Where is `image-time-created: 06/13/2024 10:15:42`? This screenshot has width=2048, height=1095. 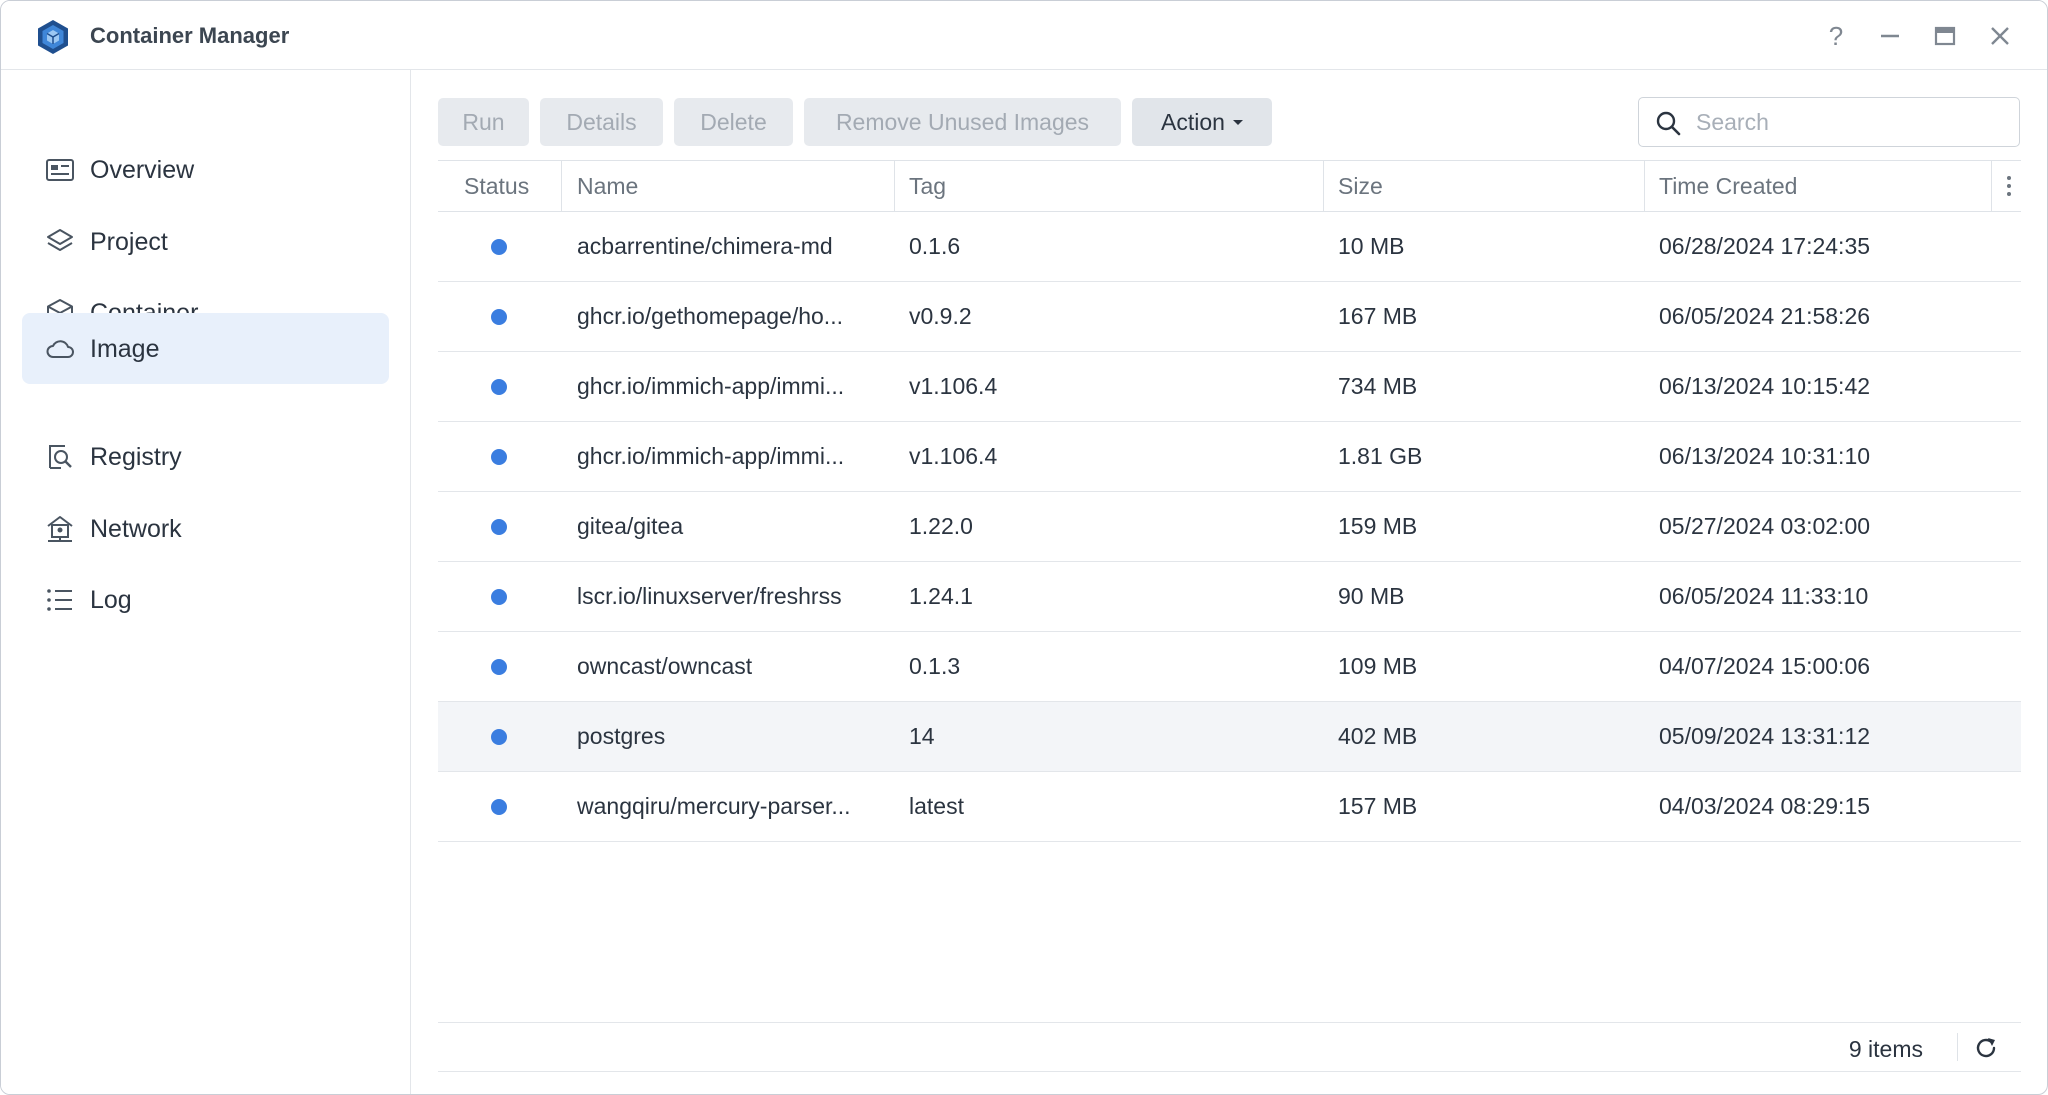
image-time-created: 06/13/2024 10:15:42 is located at coordinates (1765, 386).